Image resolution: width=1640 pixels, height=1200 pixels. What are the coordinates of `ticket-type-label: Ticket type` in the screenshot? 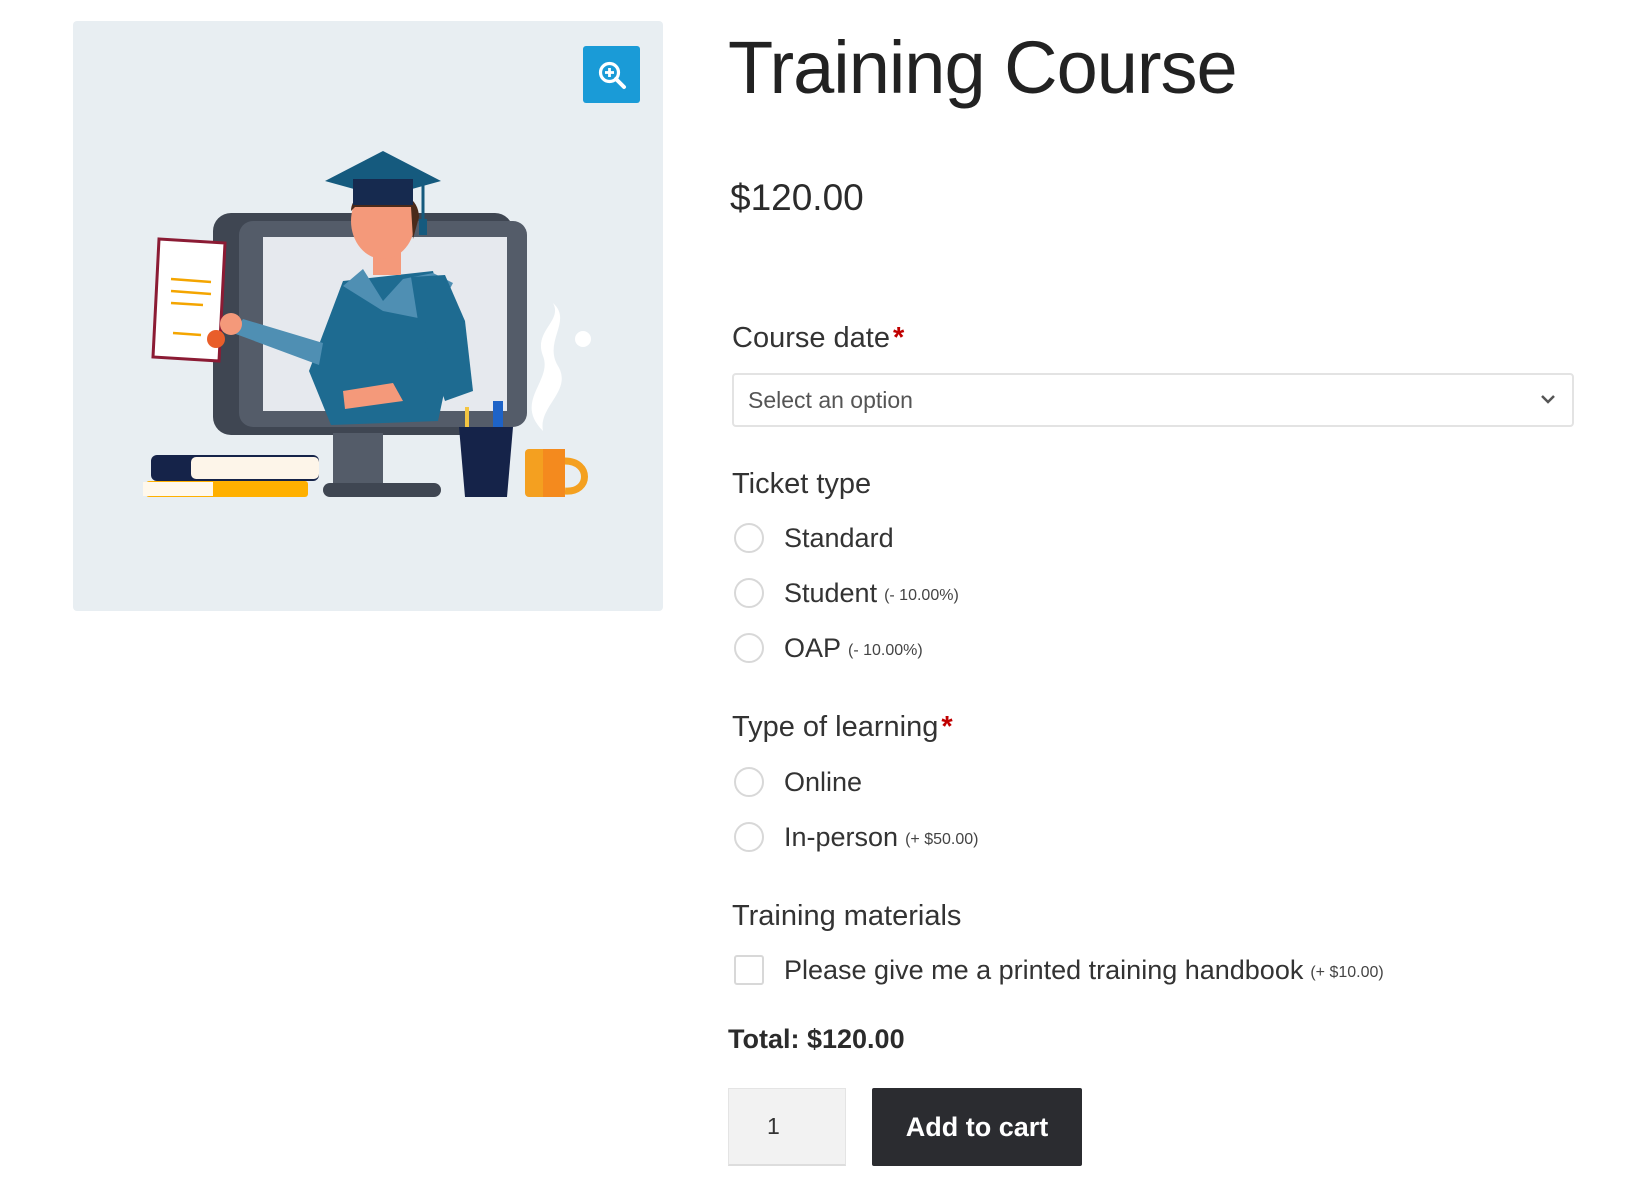 It's located at (802, 484).